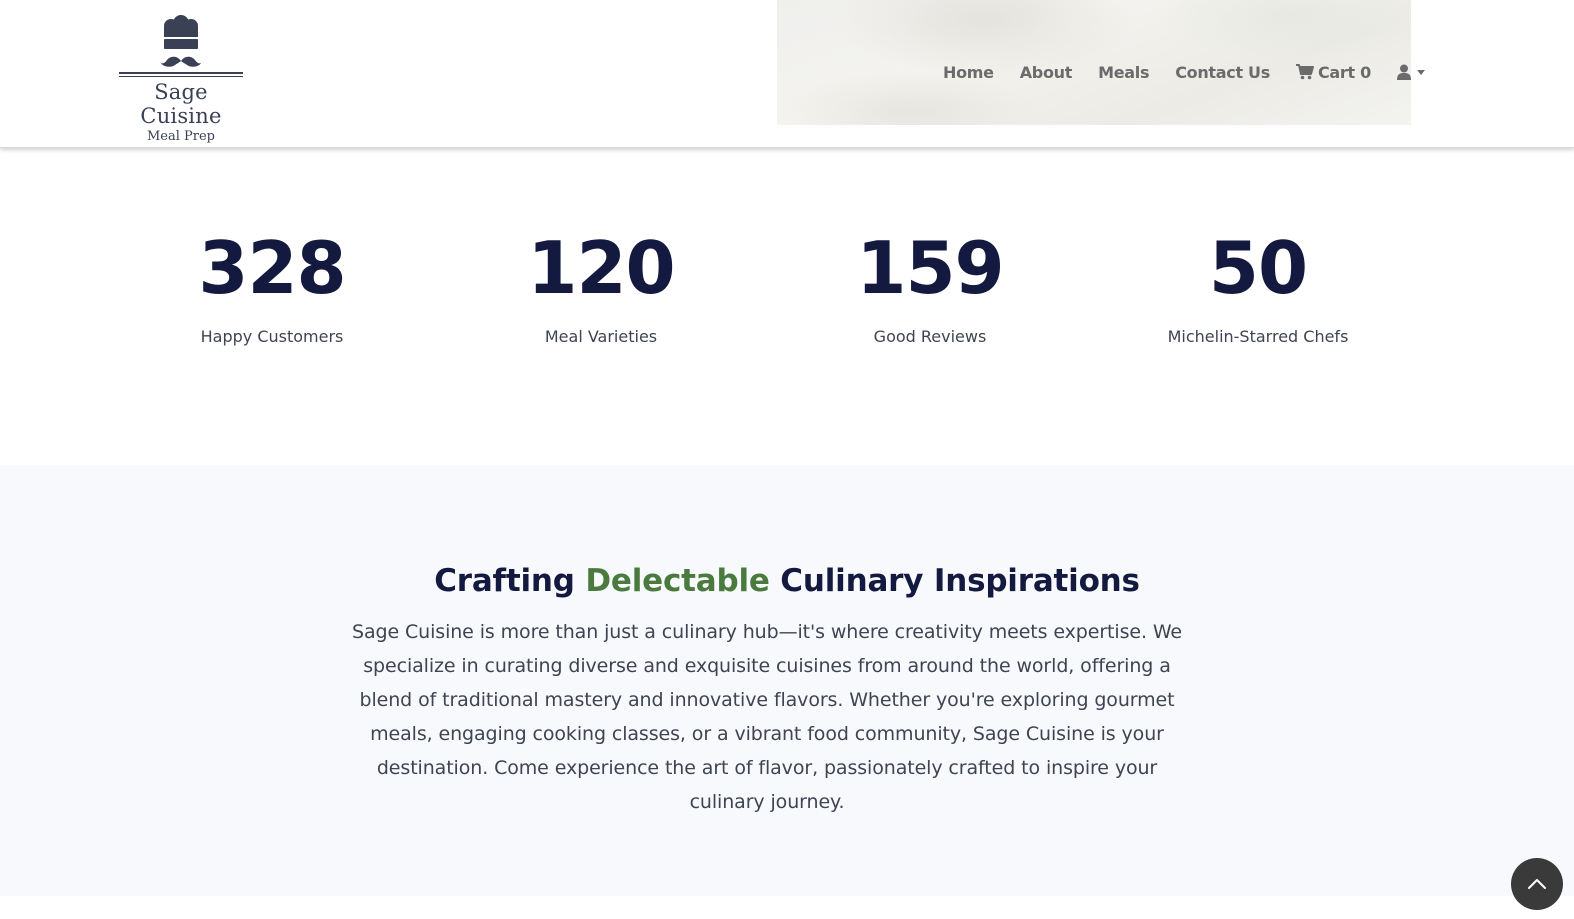  I want to click on brand-name: Sage Cuisine, so click(181, 104).